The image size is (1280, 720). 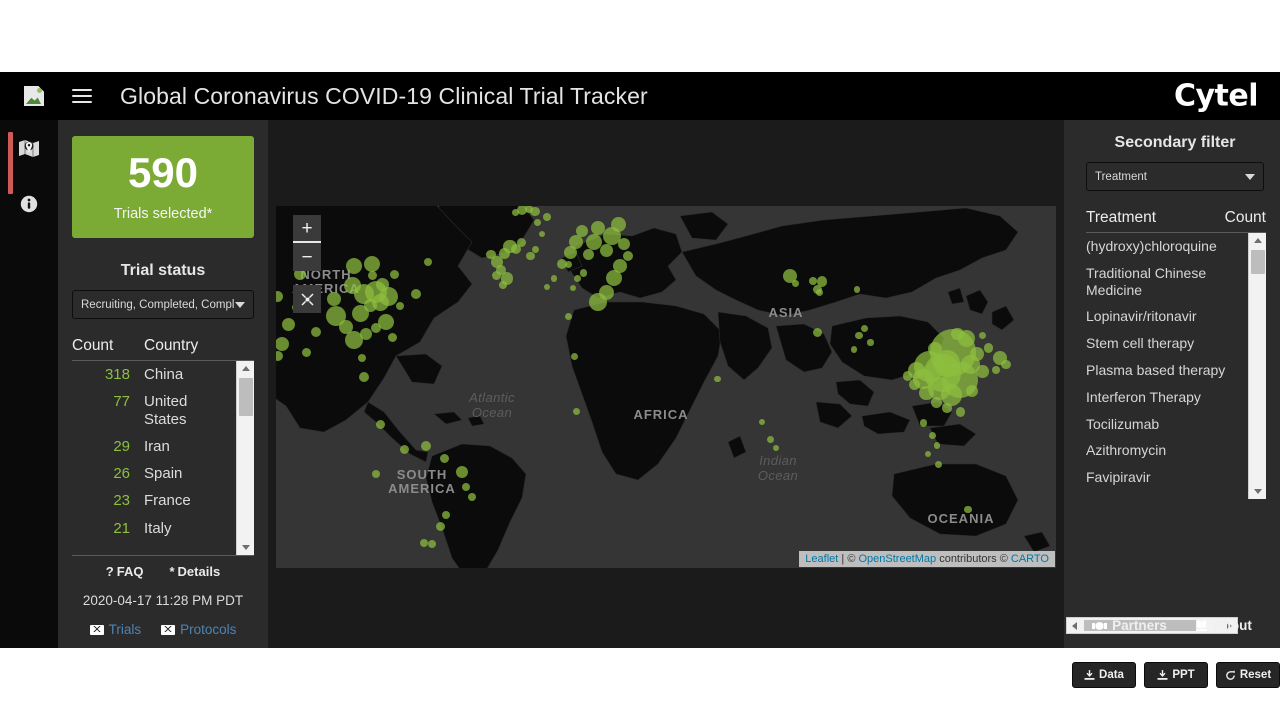 I want to click on expand-icon, so click(x=307, y=299).